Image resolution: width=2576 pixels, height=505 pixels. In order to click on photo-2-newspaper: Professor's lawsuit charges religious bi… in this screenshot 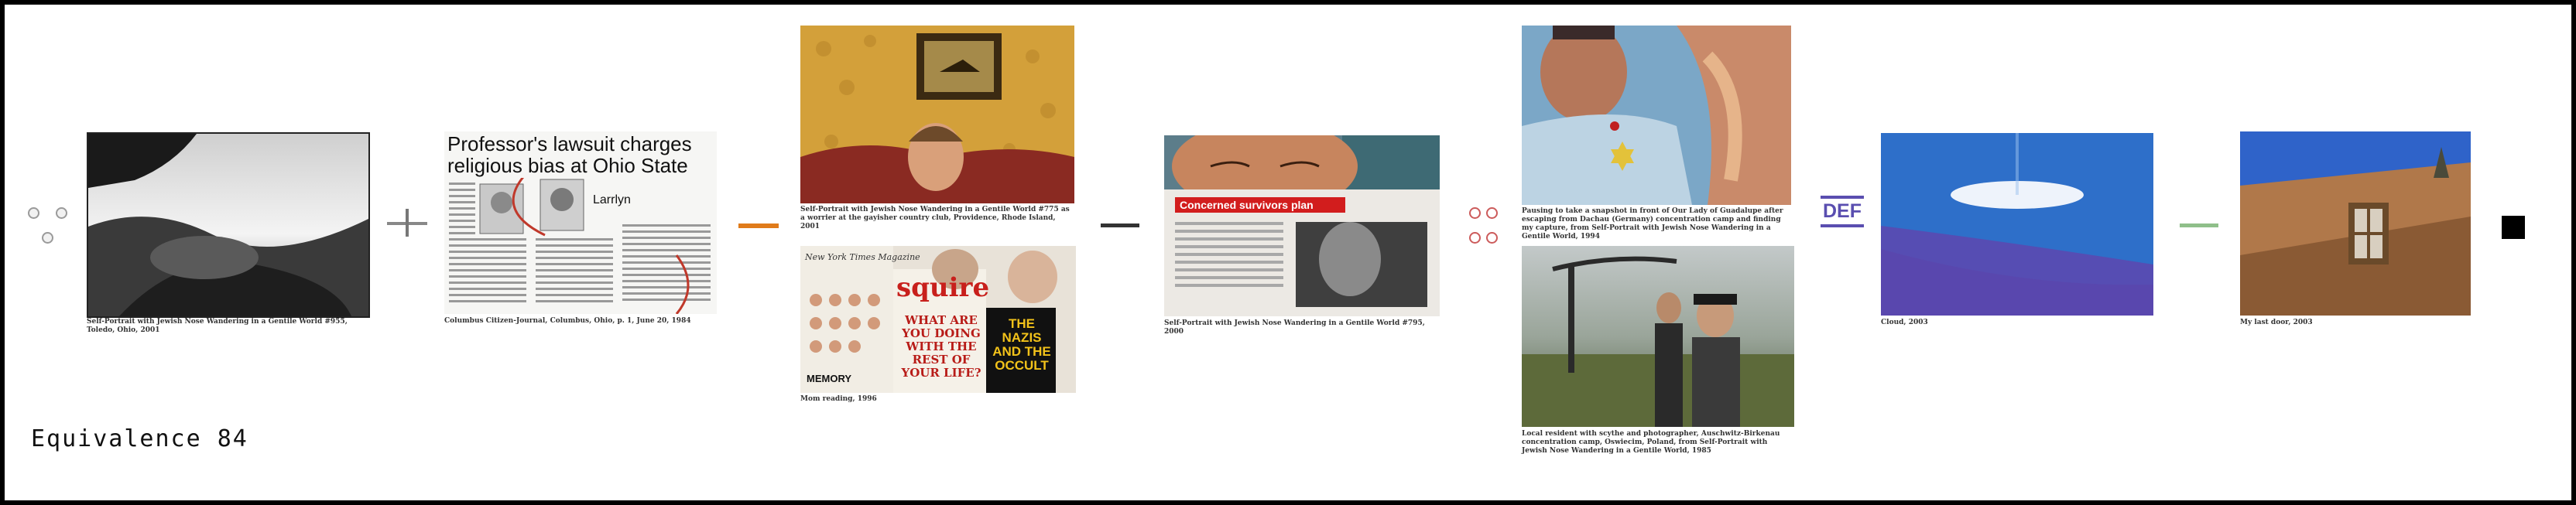, I will do `click(580, 222)`.